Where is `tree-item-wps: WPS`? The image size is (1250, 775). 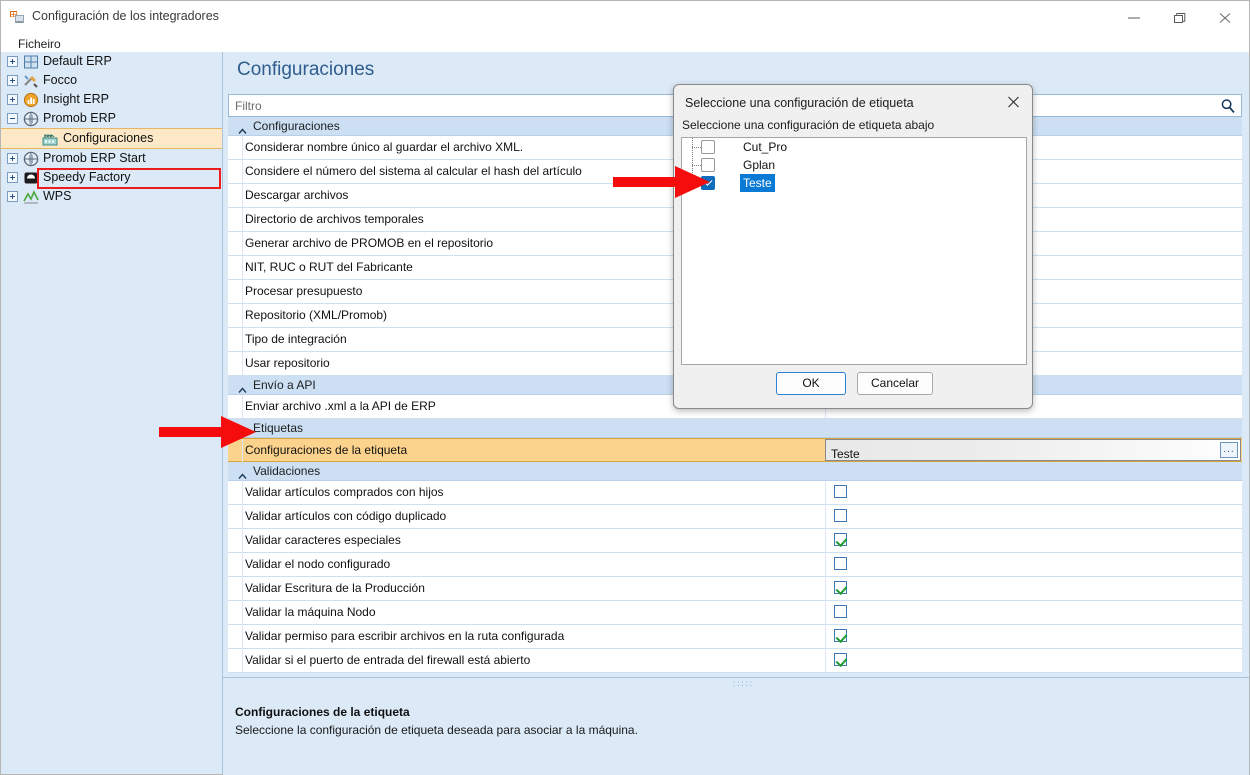 tree-item-wps: WPS is located at coordinates (111, 196).